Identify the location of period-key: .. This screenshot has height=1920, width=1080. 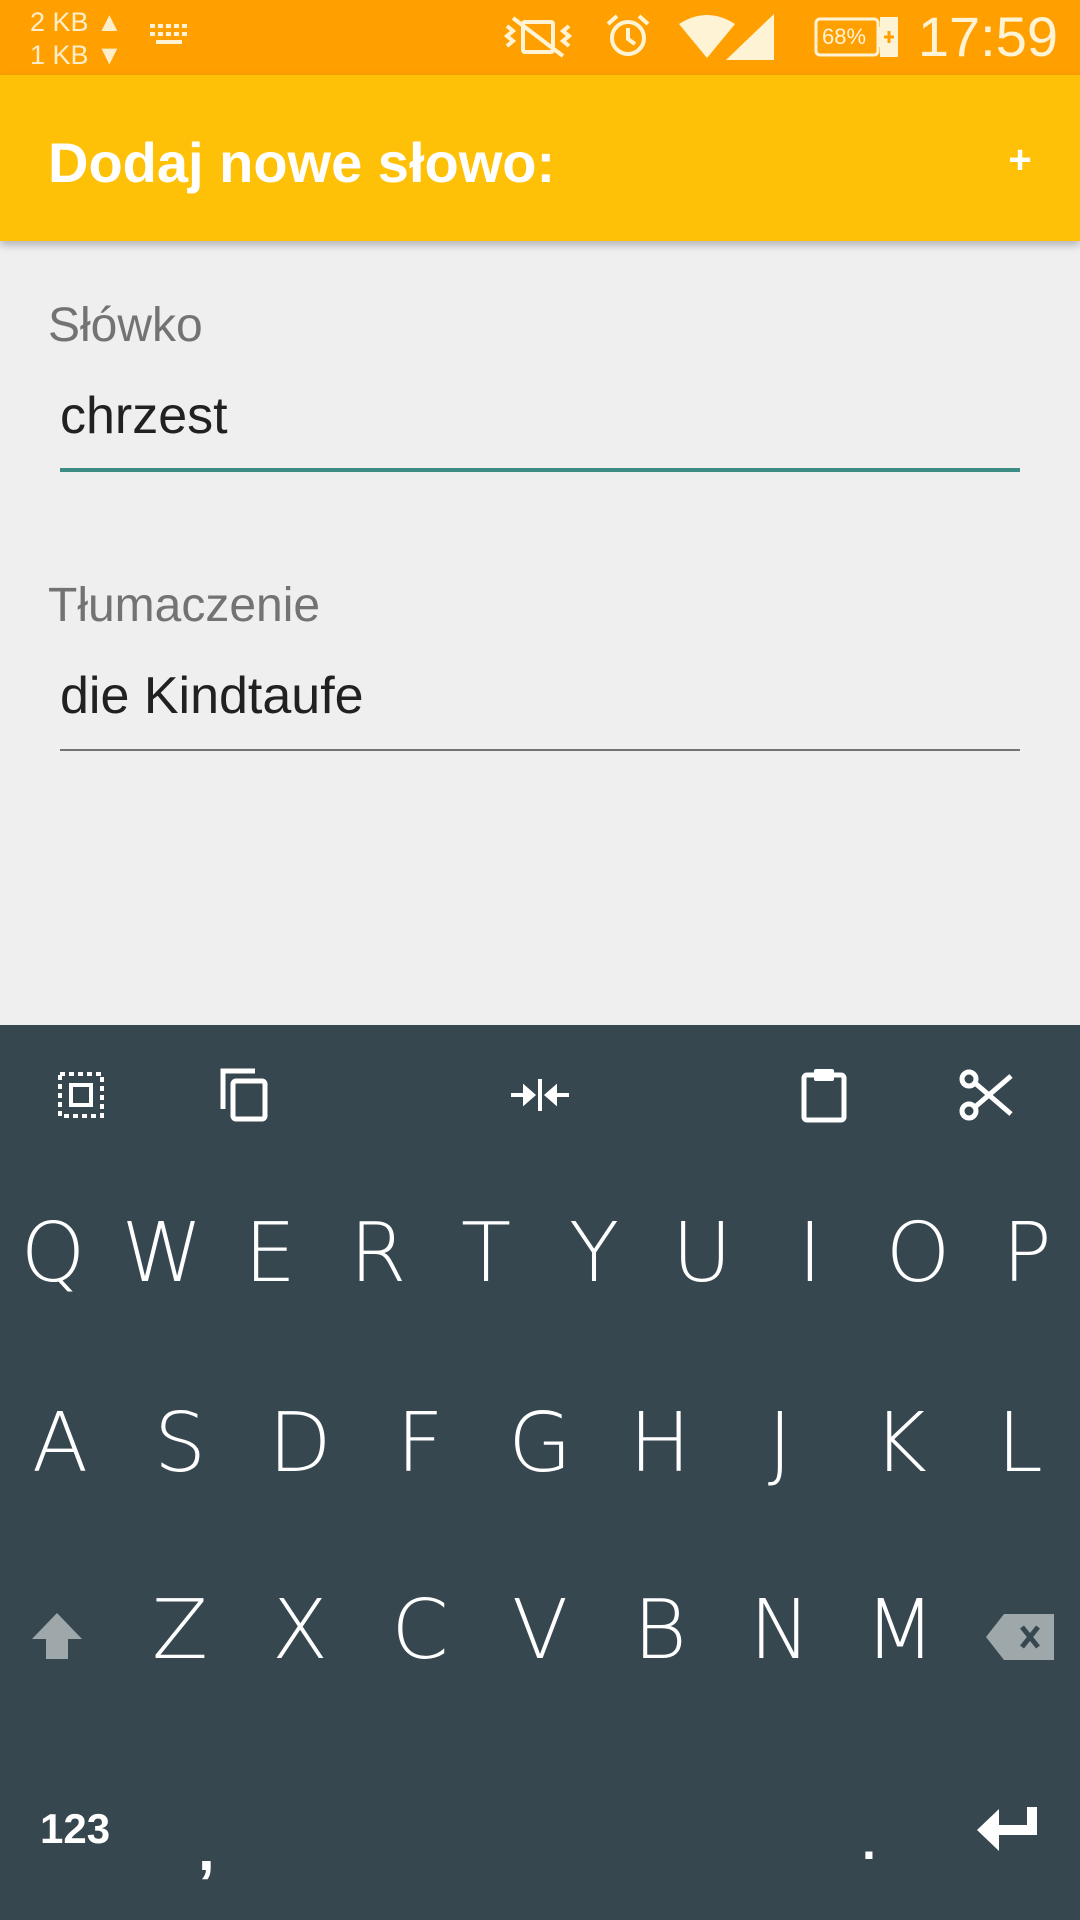
(869, 1842).